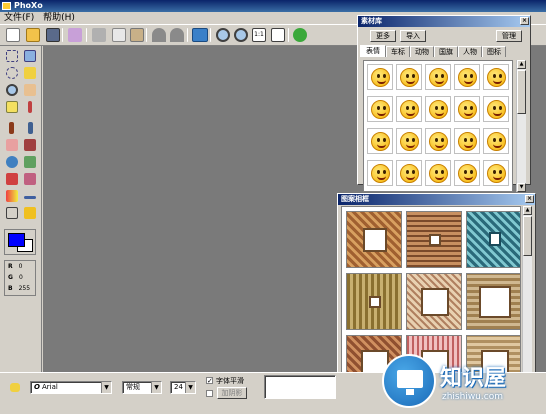 This screenshot has height=414, width=546. I want to click on emoticon-face-icon, so click(438, 141).